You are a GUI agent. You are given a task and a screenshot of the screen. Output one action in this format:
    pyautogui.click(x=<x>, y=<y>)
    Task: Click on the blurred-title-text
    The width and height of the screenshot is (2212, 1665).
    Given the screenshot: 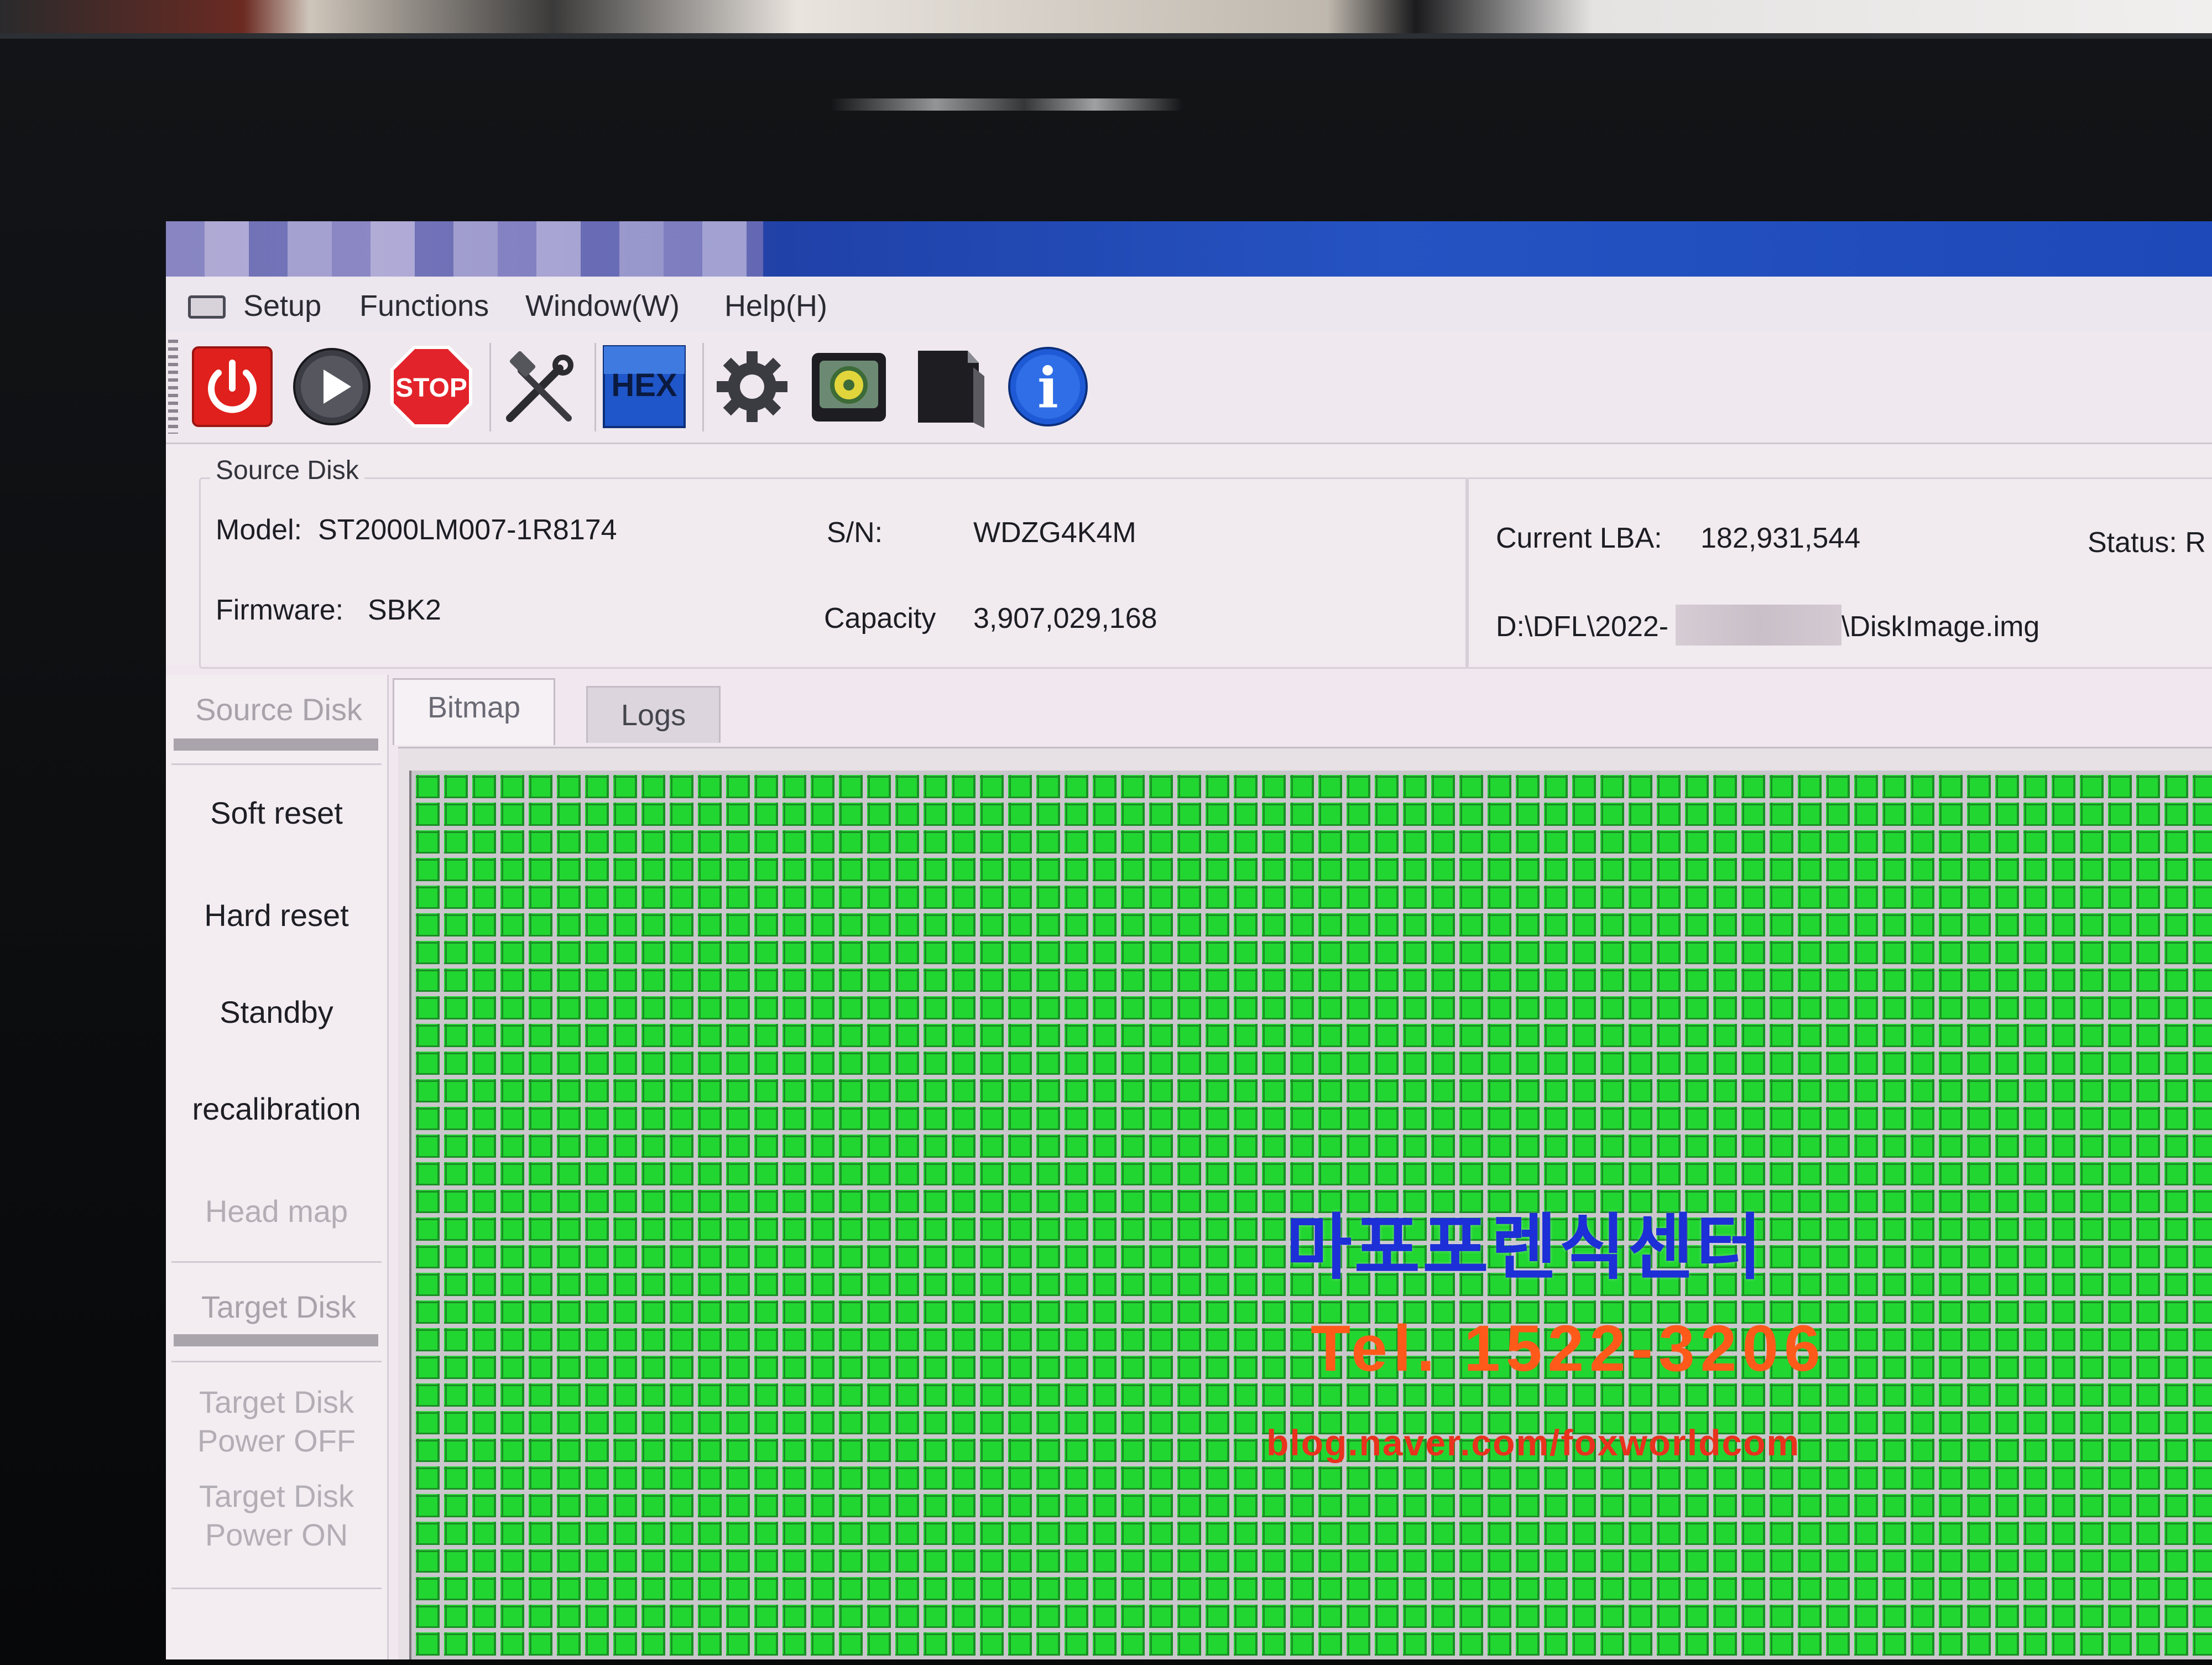 What is the action you would take?
    pyautogui.click(x=465, y=249)
    